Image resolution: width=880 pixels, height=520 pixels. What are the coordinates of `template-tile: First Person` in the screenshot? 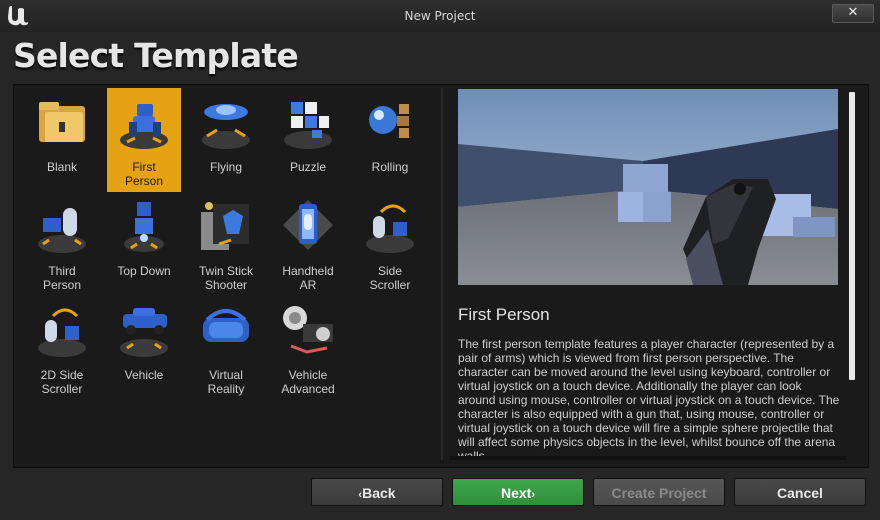 It's located at (144, 140).